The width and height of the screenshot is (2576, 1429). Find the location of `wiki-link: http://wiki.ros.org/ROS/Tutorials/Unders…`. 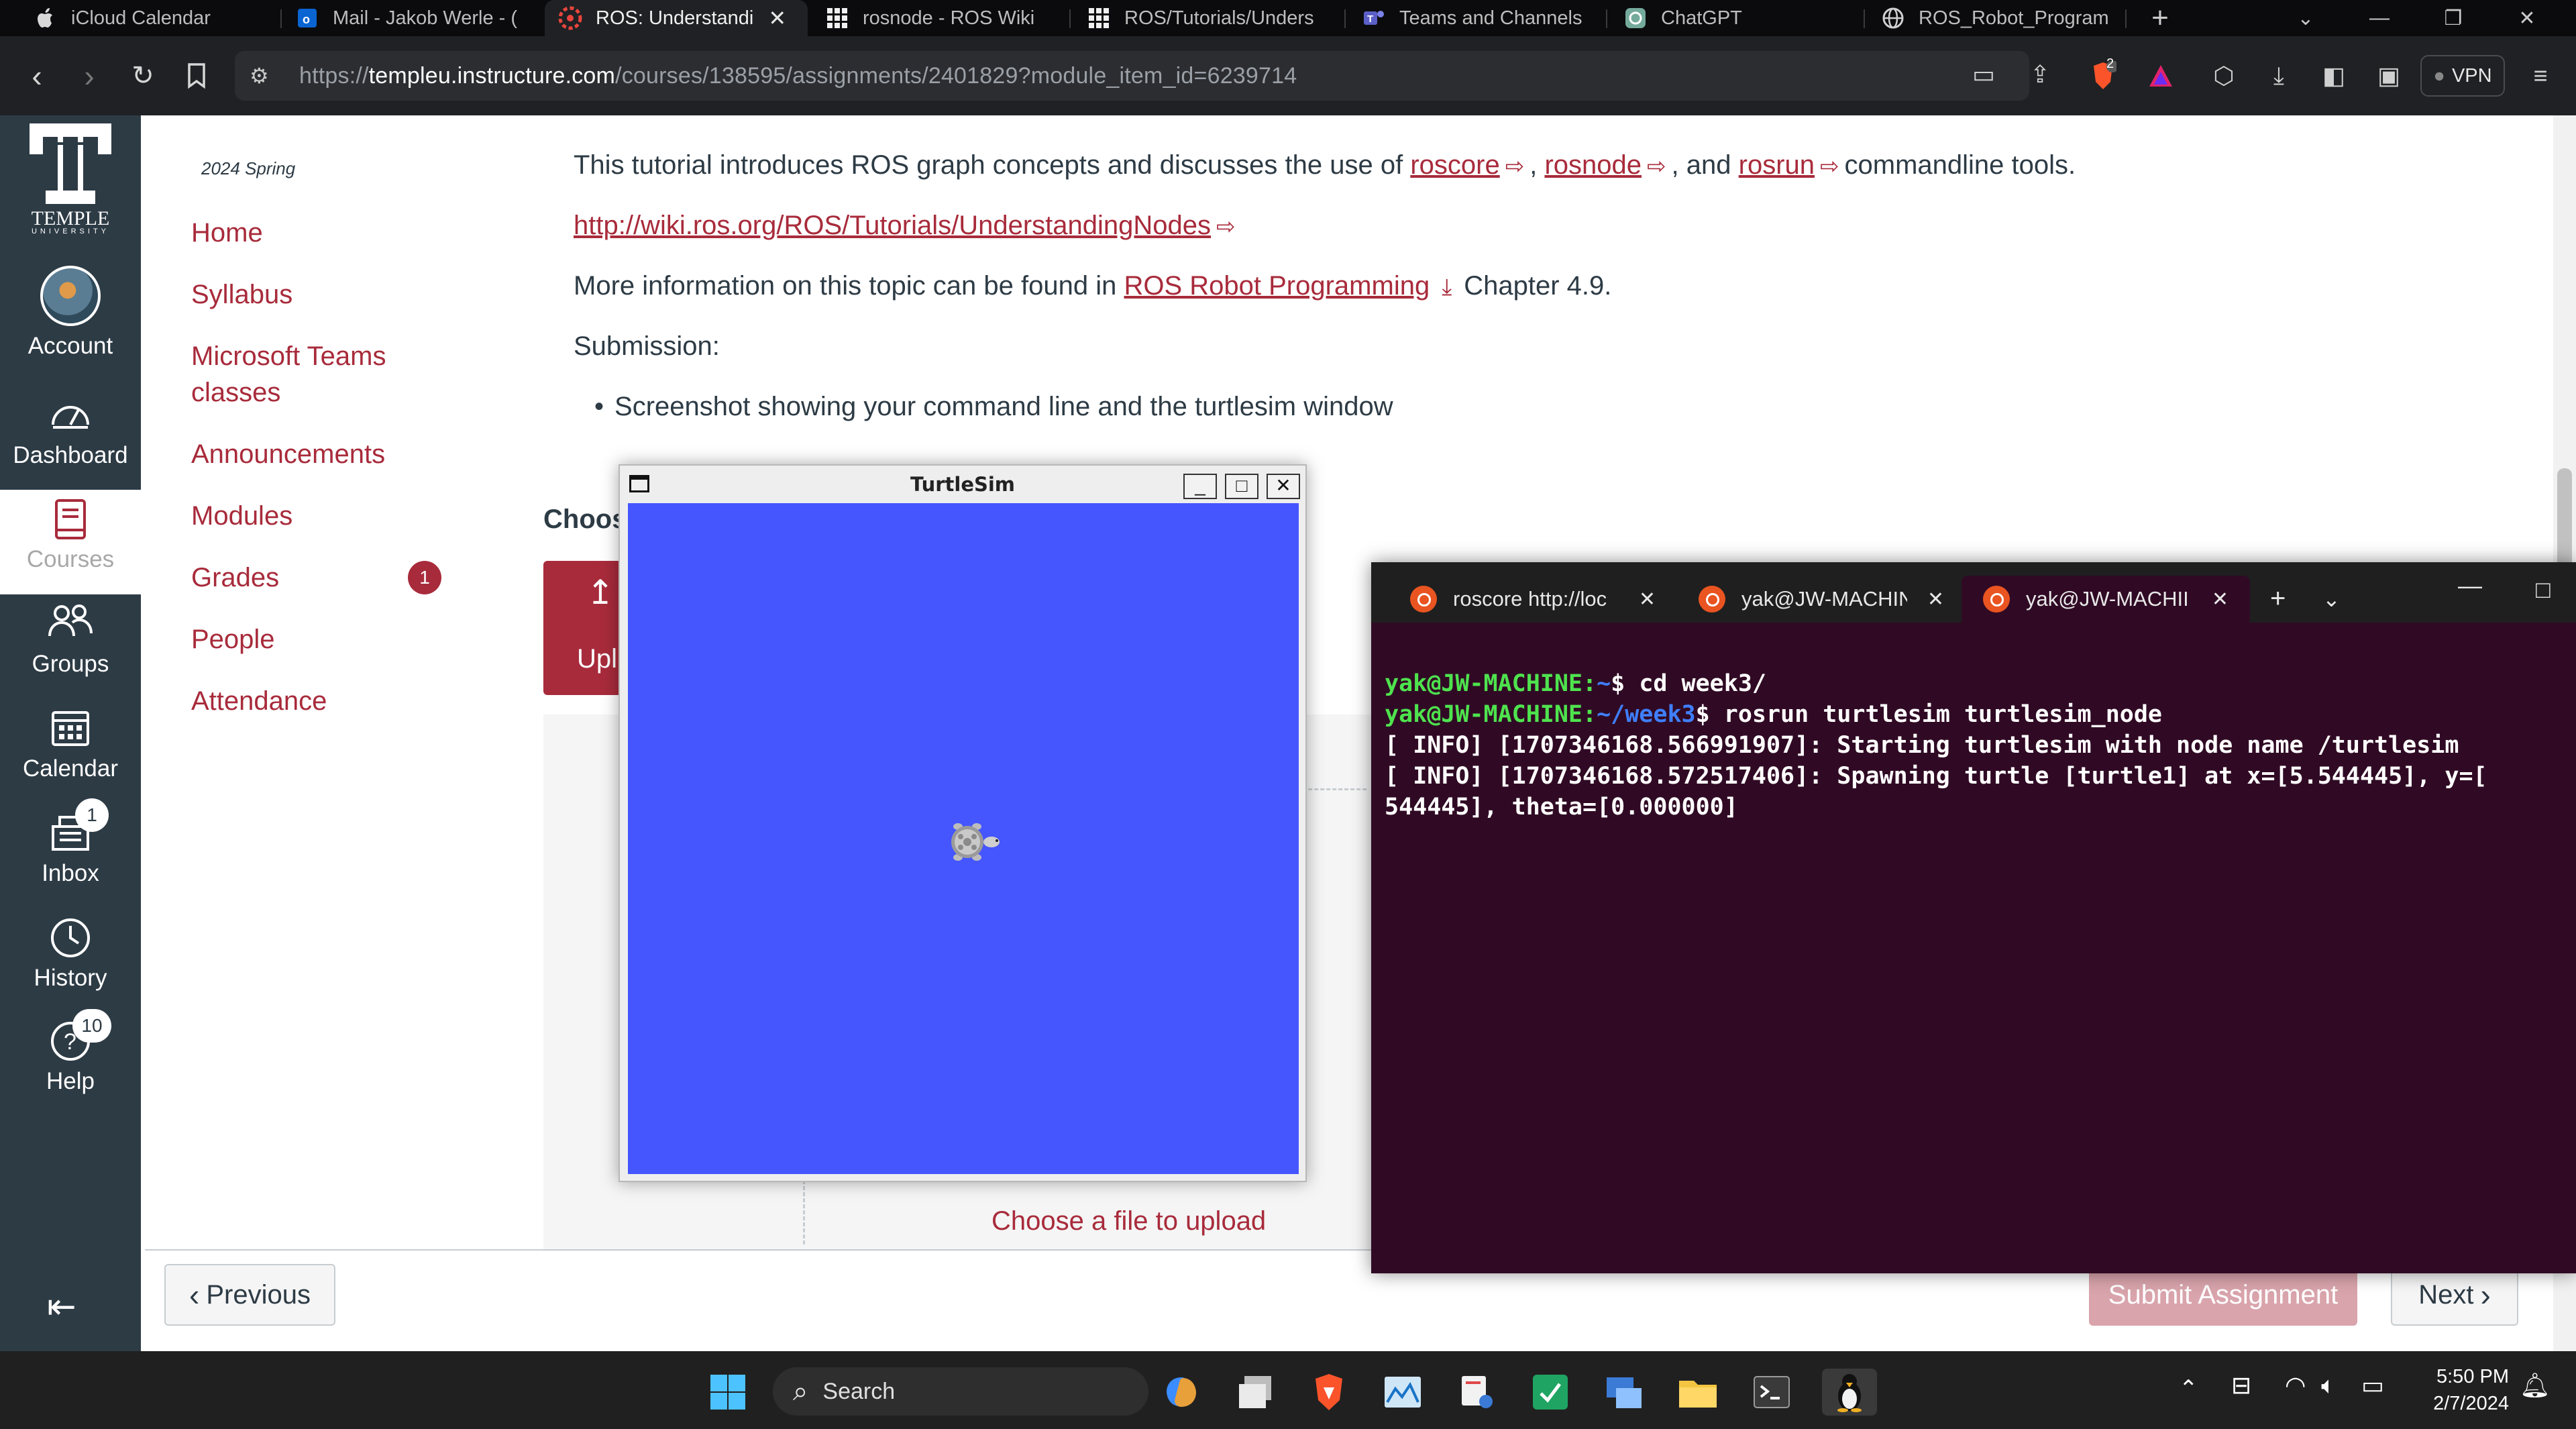

wiki-link: http://wiki.ros.org/ROS/Tutorials/Unders… is located at coordinates (892, 225).